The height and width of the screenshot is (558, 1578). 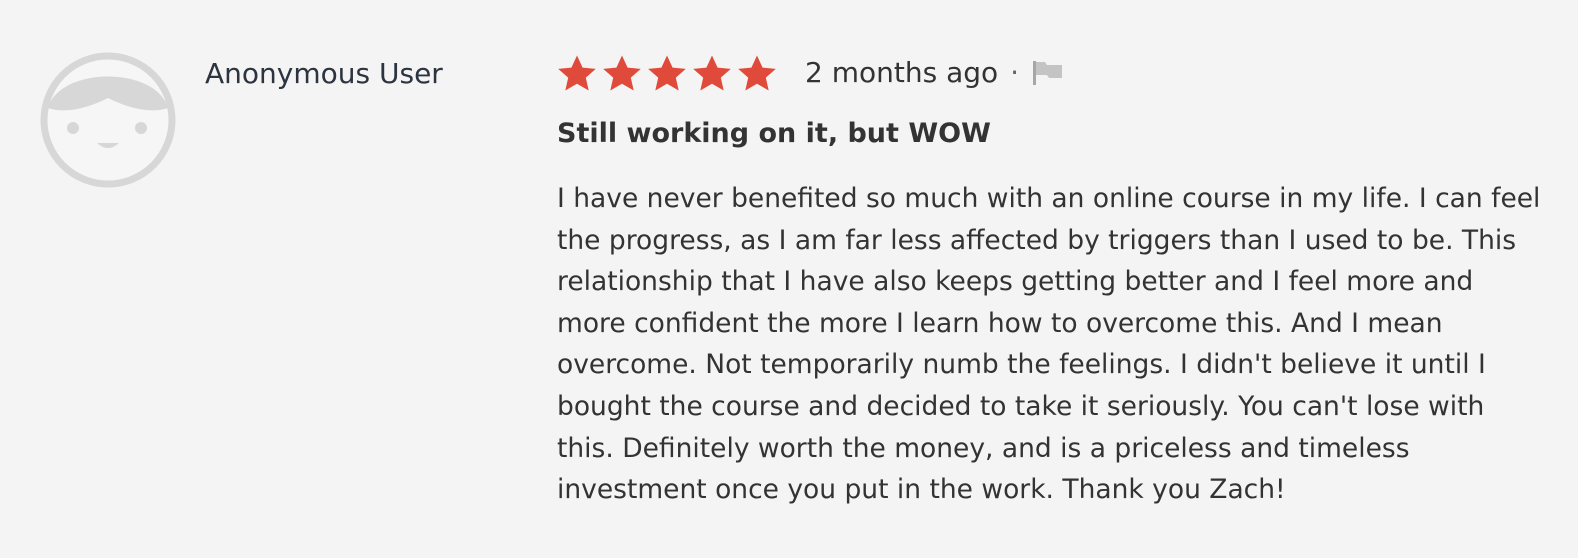 I want to click on review-date: 2 months ago, so click(x=902, y=72).